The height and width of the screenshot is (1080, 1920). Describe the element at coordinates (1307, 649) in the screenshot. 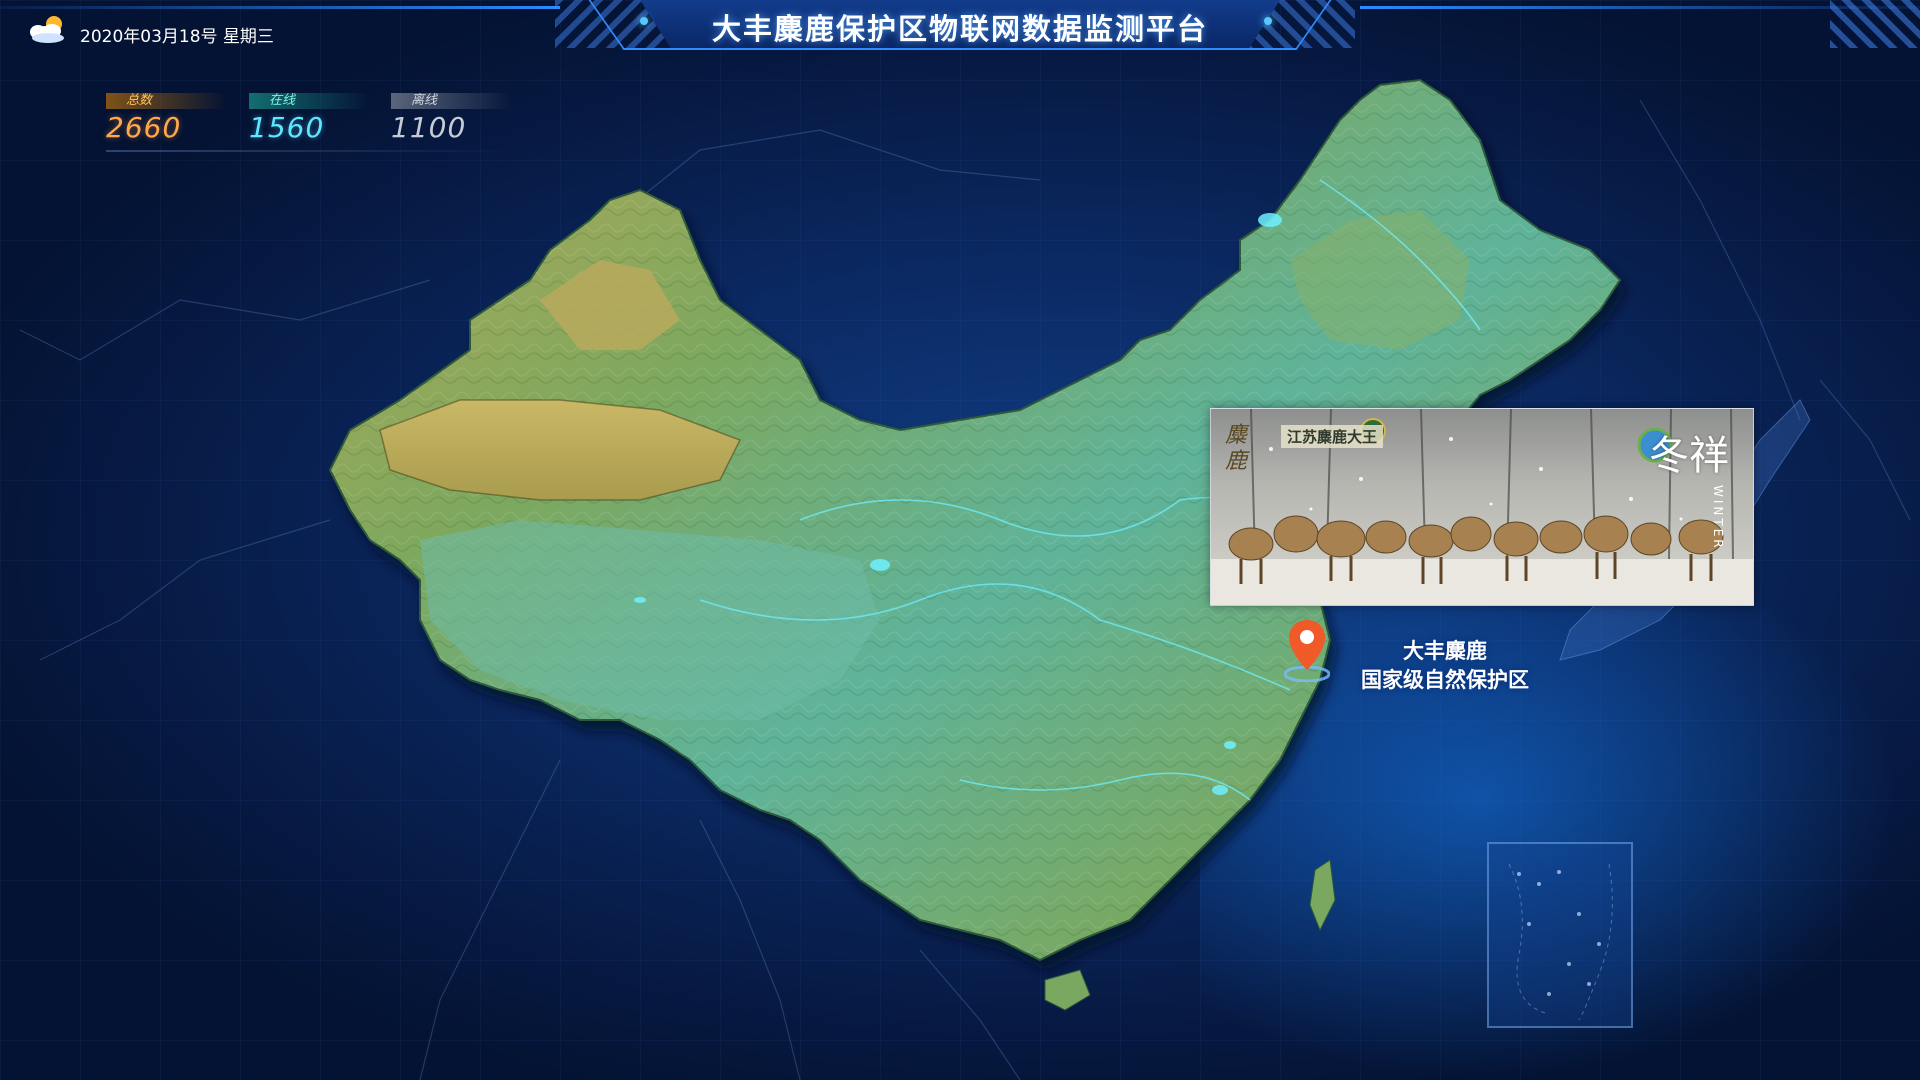

I see `location-pin-icon` at that location.